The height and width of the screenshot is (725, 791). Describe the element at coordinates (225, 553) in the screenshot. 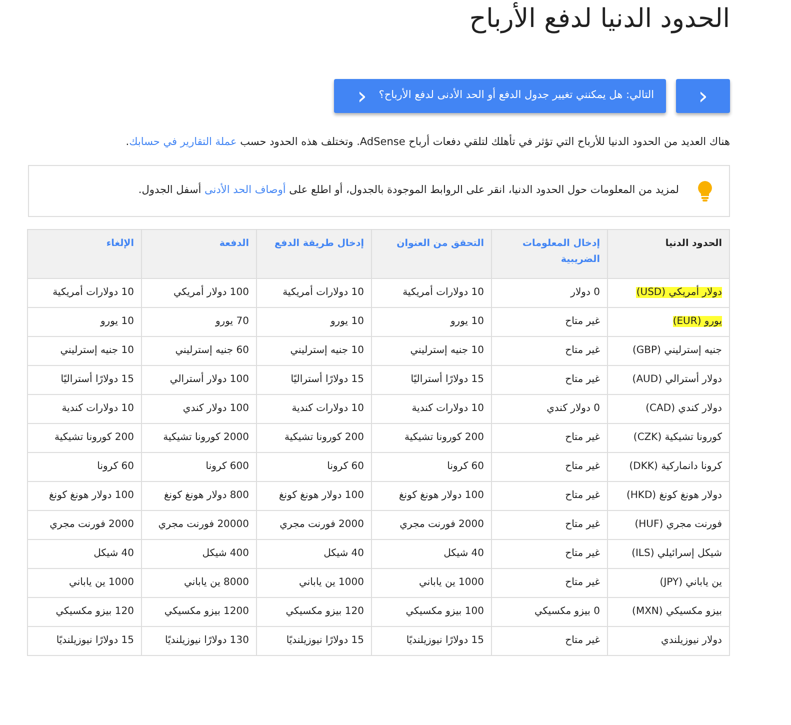

I see `table-cell: 400 شيكل` at that location.